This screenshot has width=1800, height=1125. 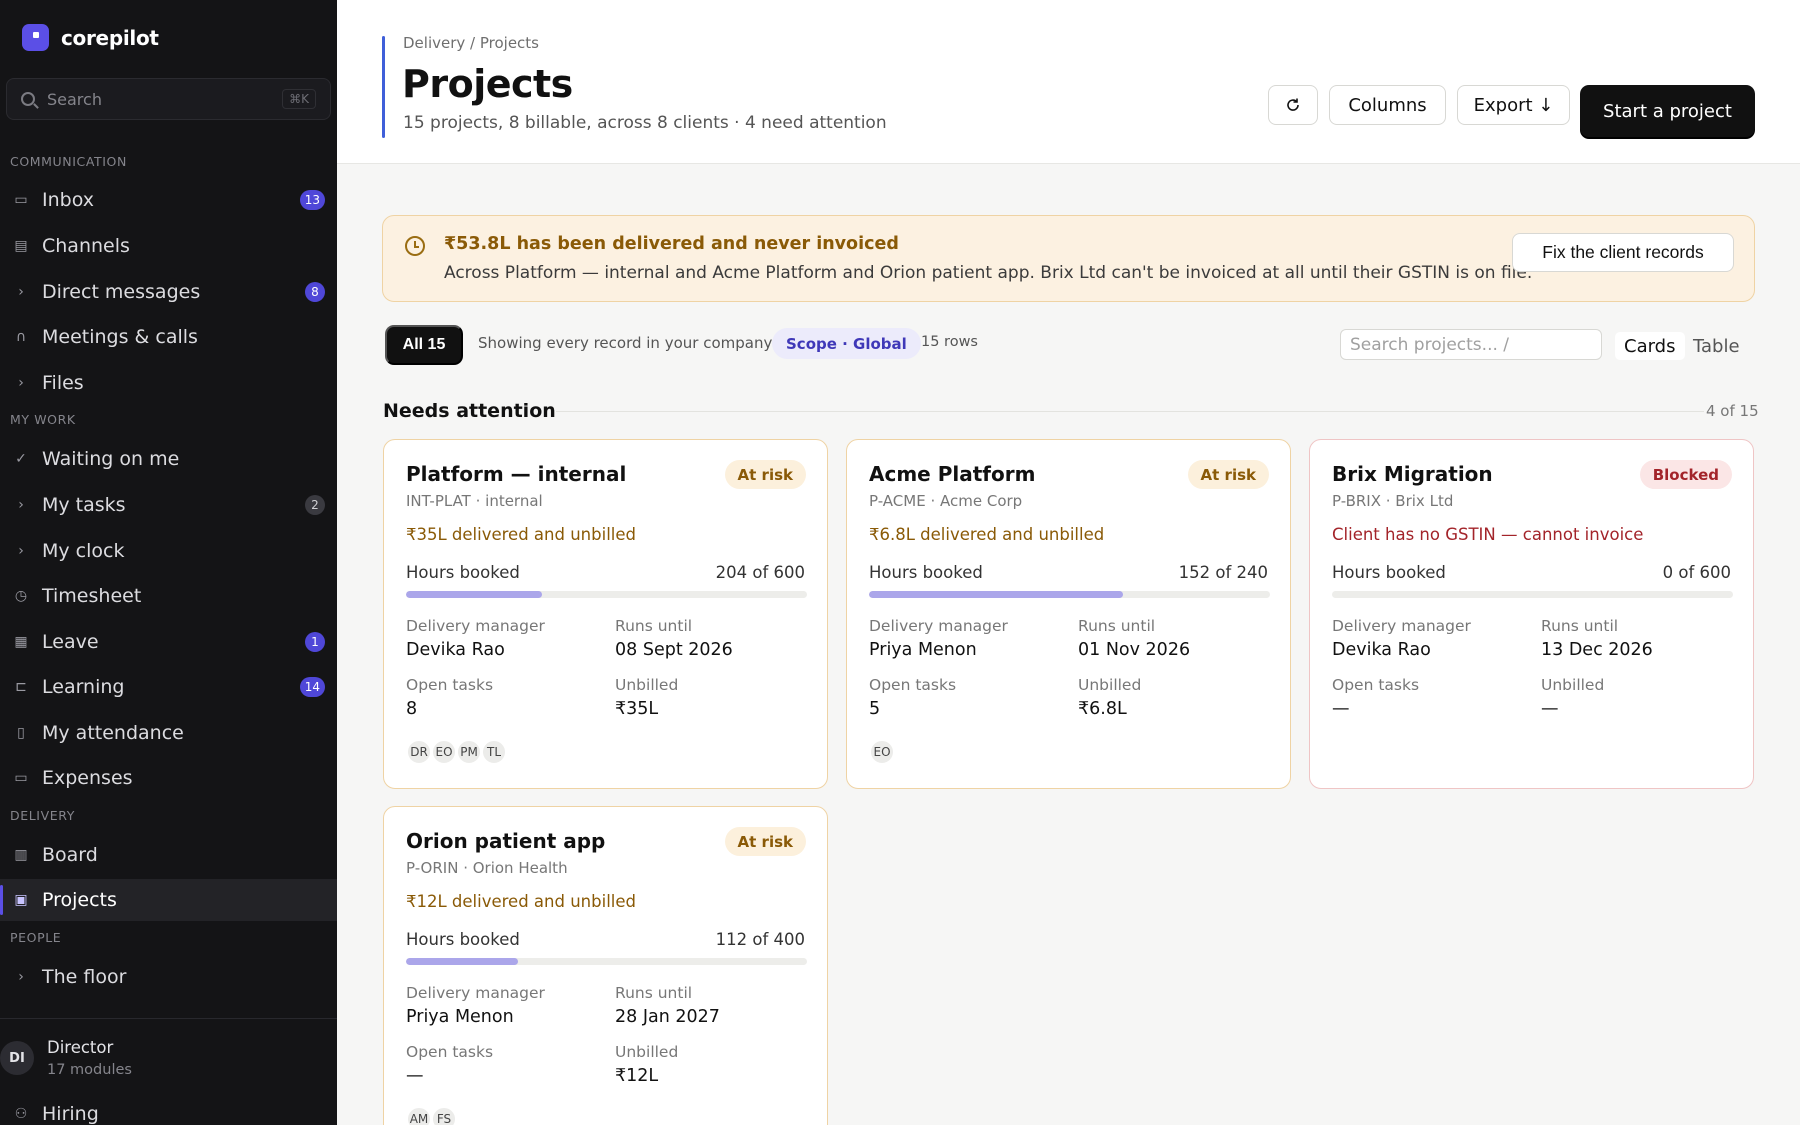 I want to click on avatar: DI, so click(x=17, y=1058).